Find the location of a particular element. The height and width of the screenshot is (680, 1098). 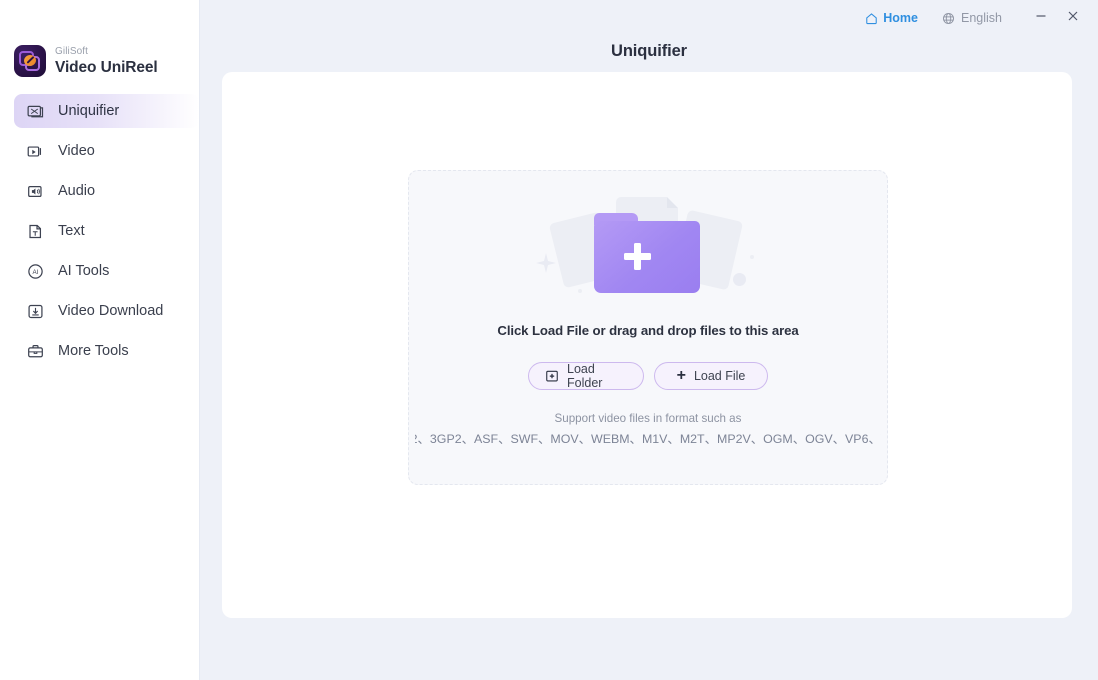

unireel-logo-icon is located at coordinates (30, 61).